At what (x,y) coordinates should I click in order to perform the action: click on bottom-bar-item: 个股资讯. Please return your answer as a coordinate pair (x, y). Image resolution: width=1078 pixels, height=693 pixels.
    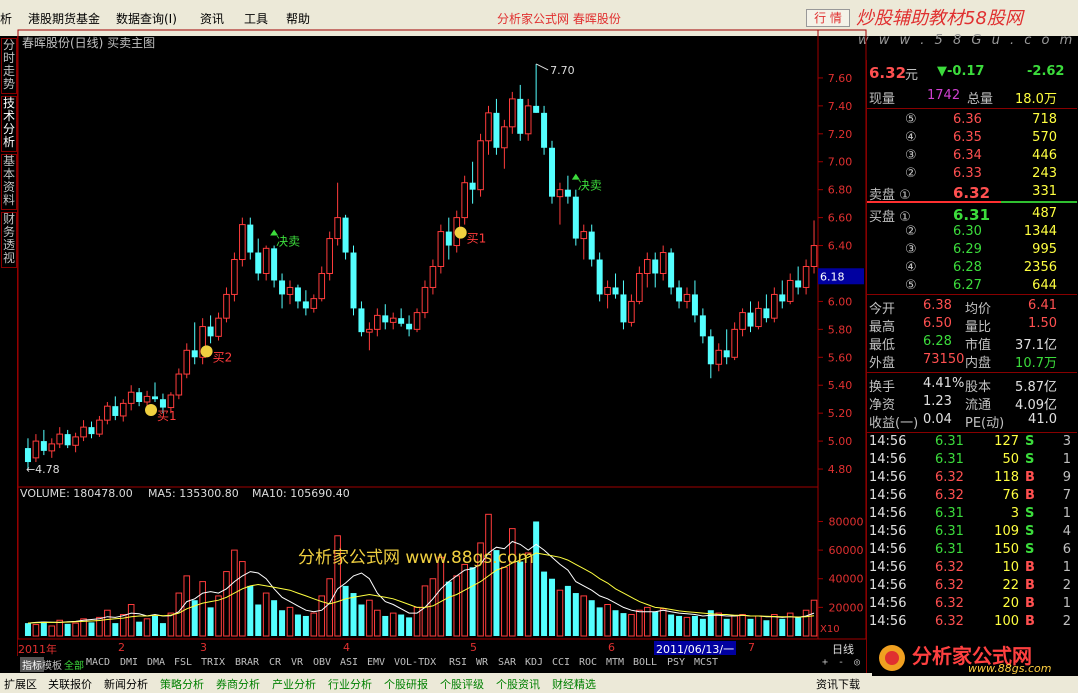
    Looking at the image, I should click on (518, 684).